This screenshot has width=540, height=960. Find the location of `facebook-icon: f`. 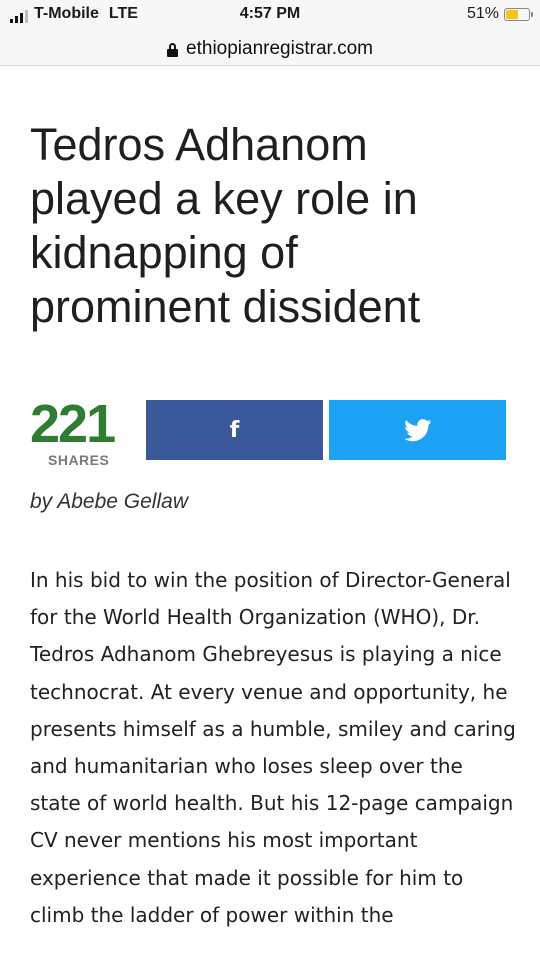

facebook-icon: f is located at coordinates (234, 430).